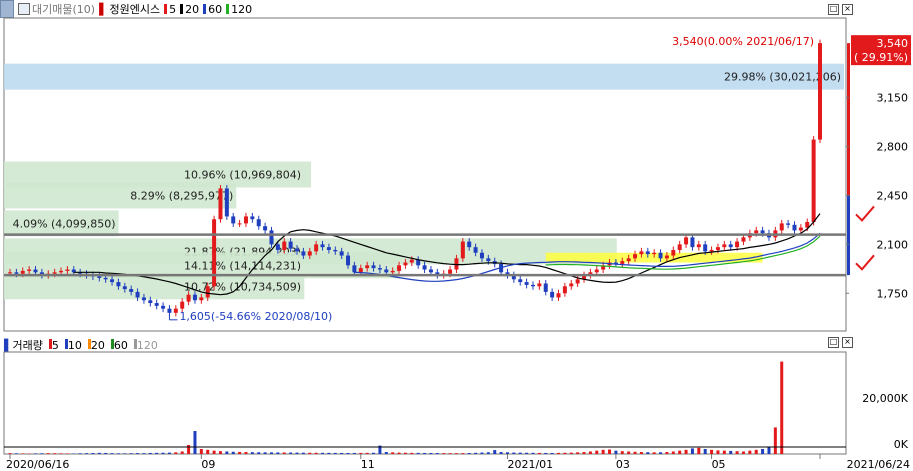 The height and width of the screenshot is (471, 913). What do you see at coordinates (865, 262) in the screenshot?
I see `checkmark-icon` at bounding box center [865, 262].